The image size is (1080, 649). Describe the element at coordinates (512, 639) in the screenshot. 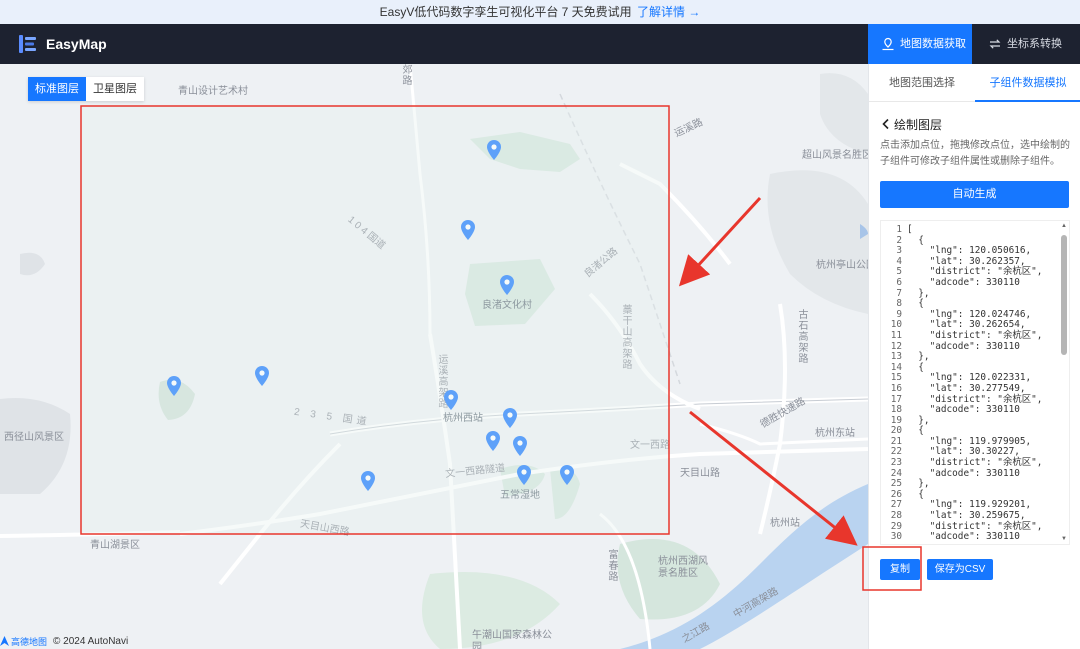

I see `map-label: 午潮山国家森林公园` at that location.